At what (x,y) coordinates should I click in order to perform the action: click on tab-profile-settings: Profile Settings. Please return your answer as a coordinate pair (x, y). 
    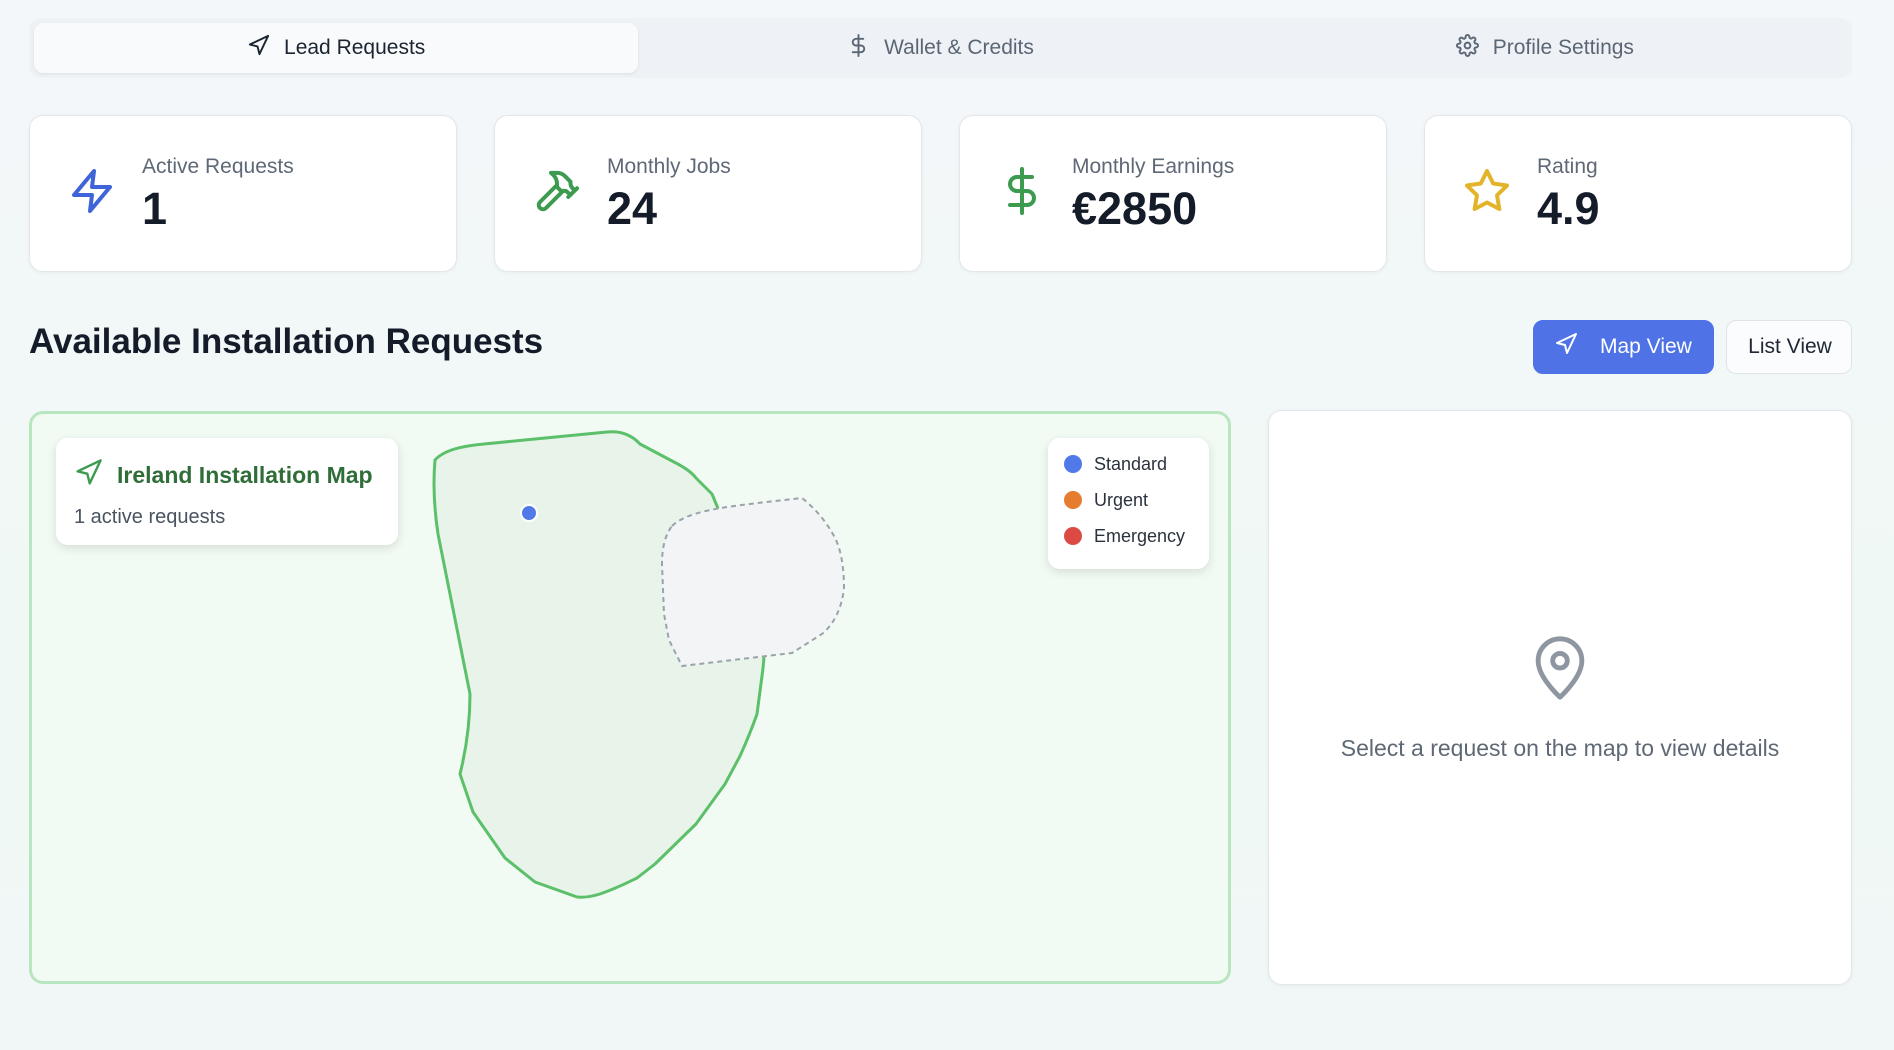
    Looking at the image, I should click on (1545, 48).